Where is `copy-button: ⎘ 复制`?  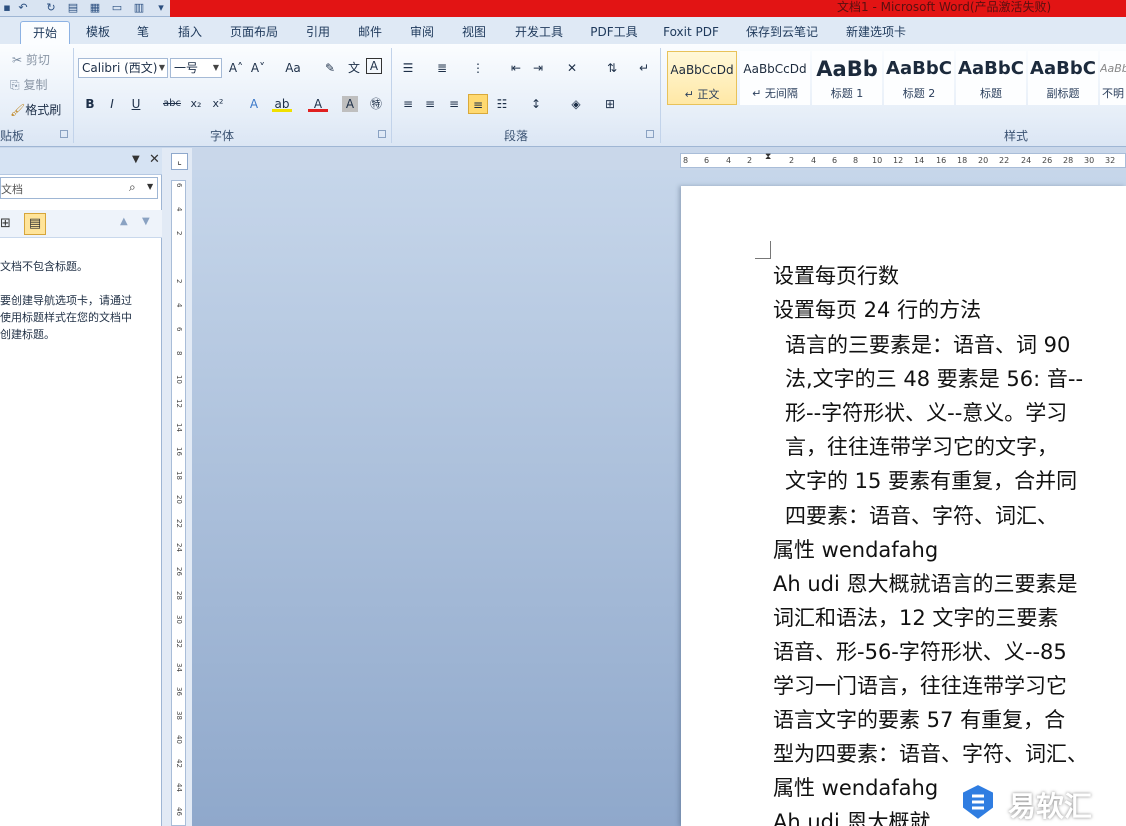 copy-button: ⎘ 复制 is located at coordinates (28, 85).